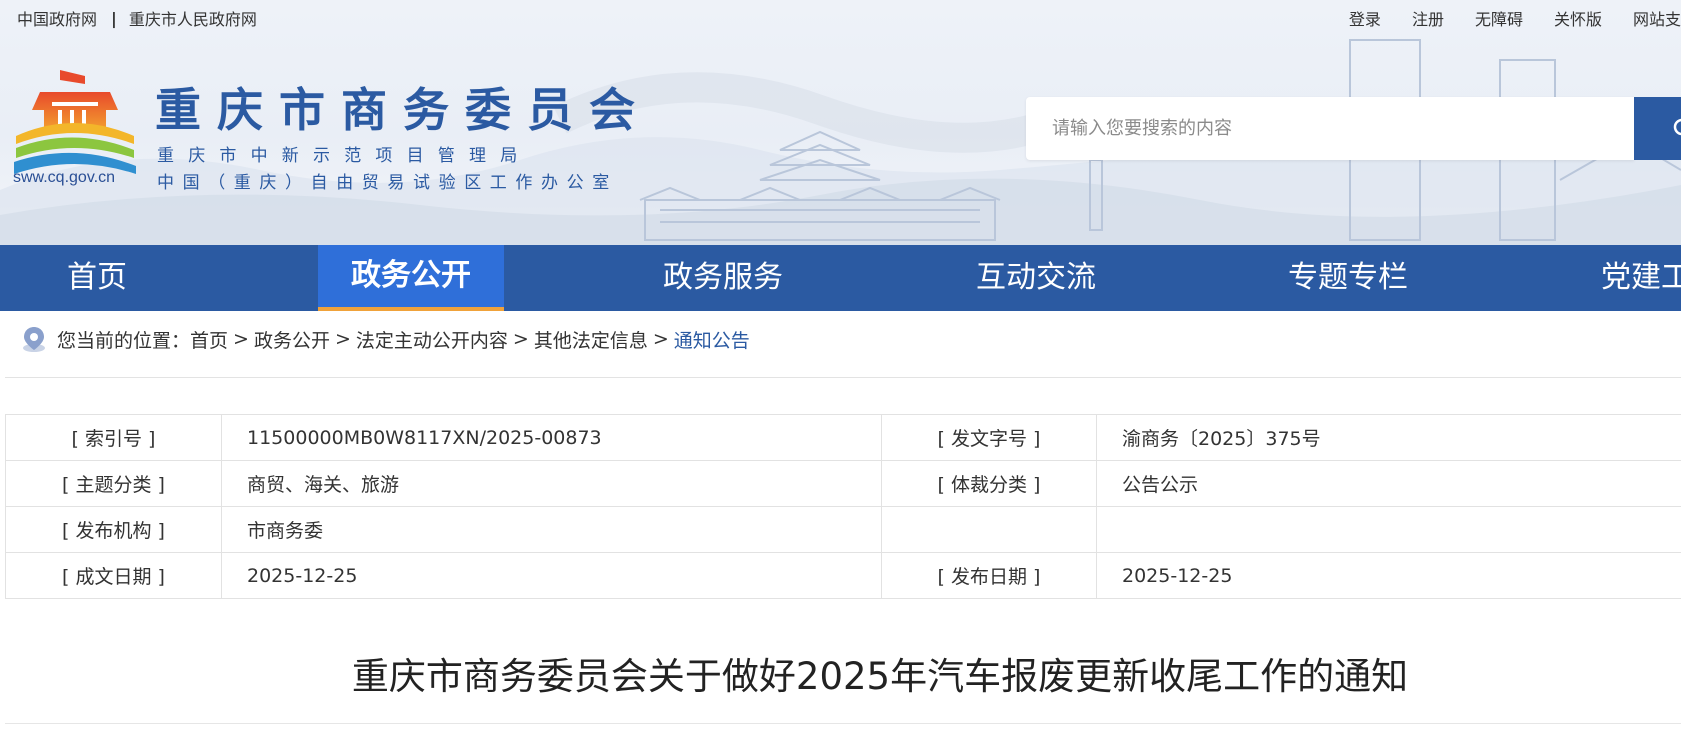  Describe the element at coordinates (551, 437) in the screenshot. I see `value-index-number: 11500000MB0W8117XN/2025-00873` at that location.